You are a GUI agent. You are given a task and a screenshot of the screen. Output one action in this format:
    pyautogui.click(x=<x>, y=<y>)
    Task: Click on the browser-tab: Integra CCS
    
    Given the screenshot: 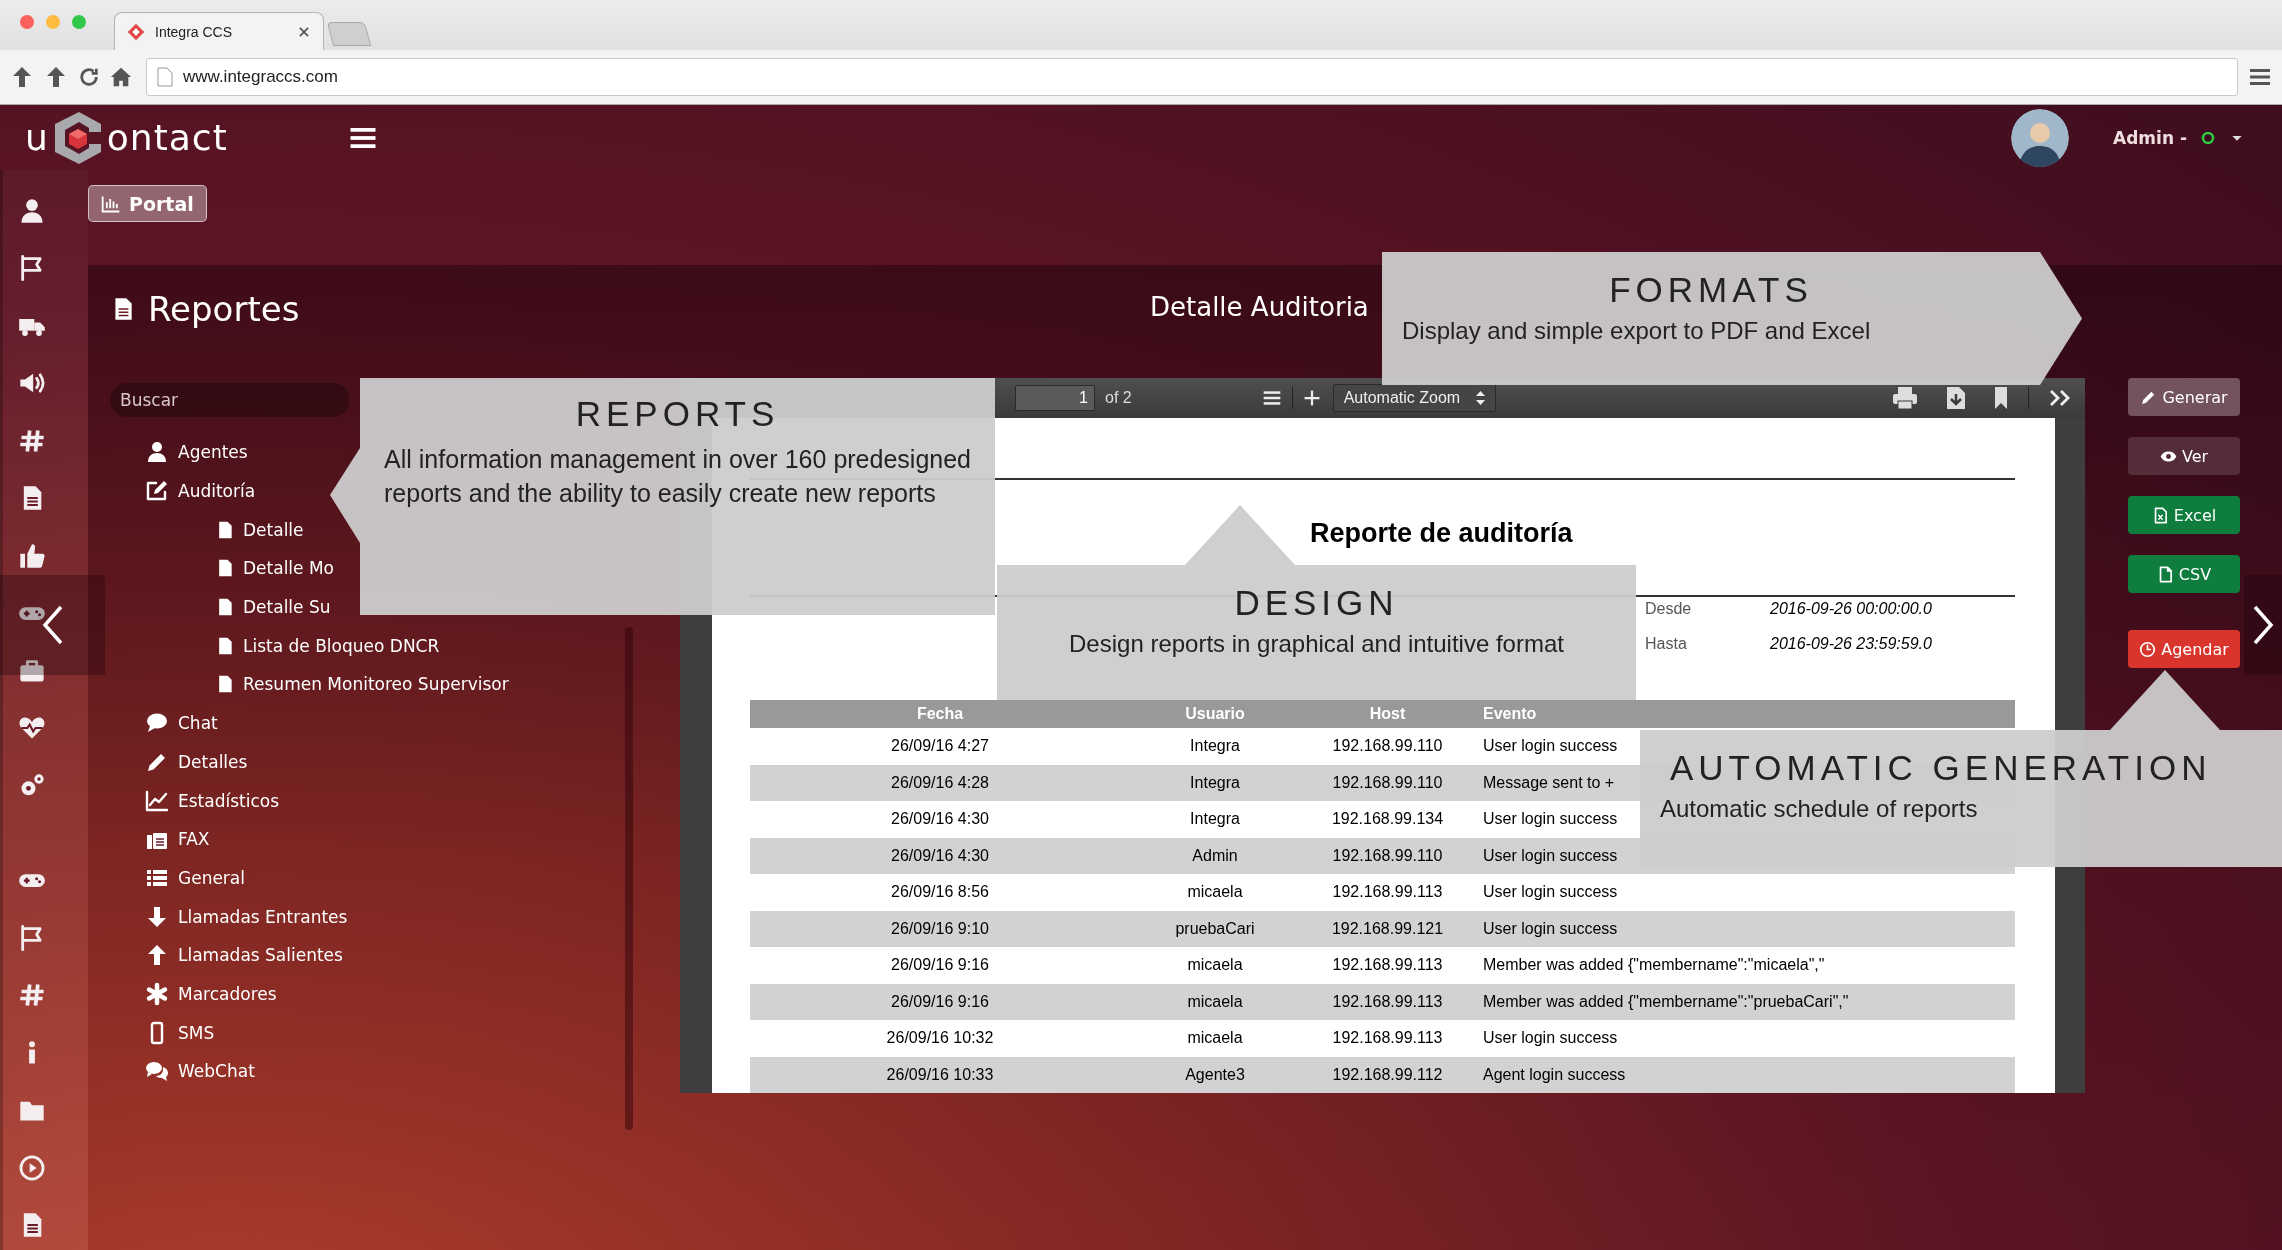 What is the action you would take?
    pyautogui.click(x=219, y=31)
    